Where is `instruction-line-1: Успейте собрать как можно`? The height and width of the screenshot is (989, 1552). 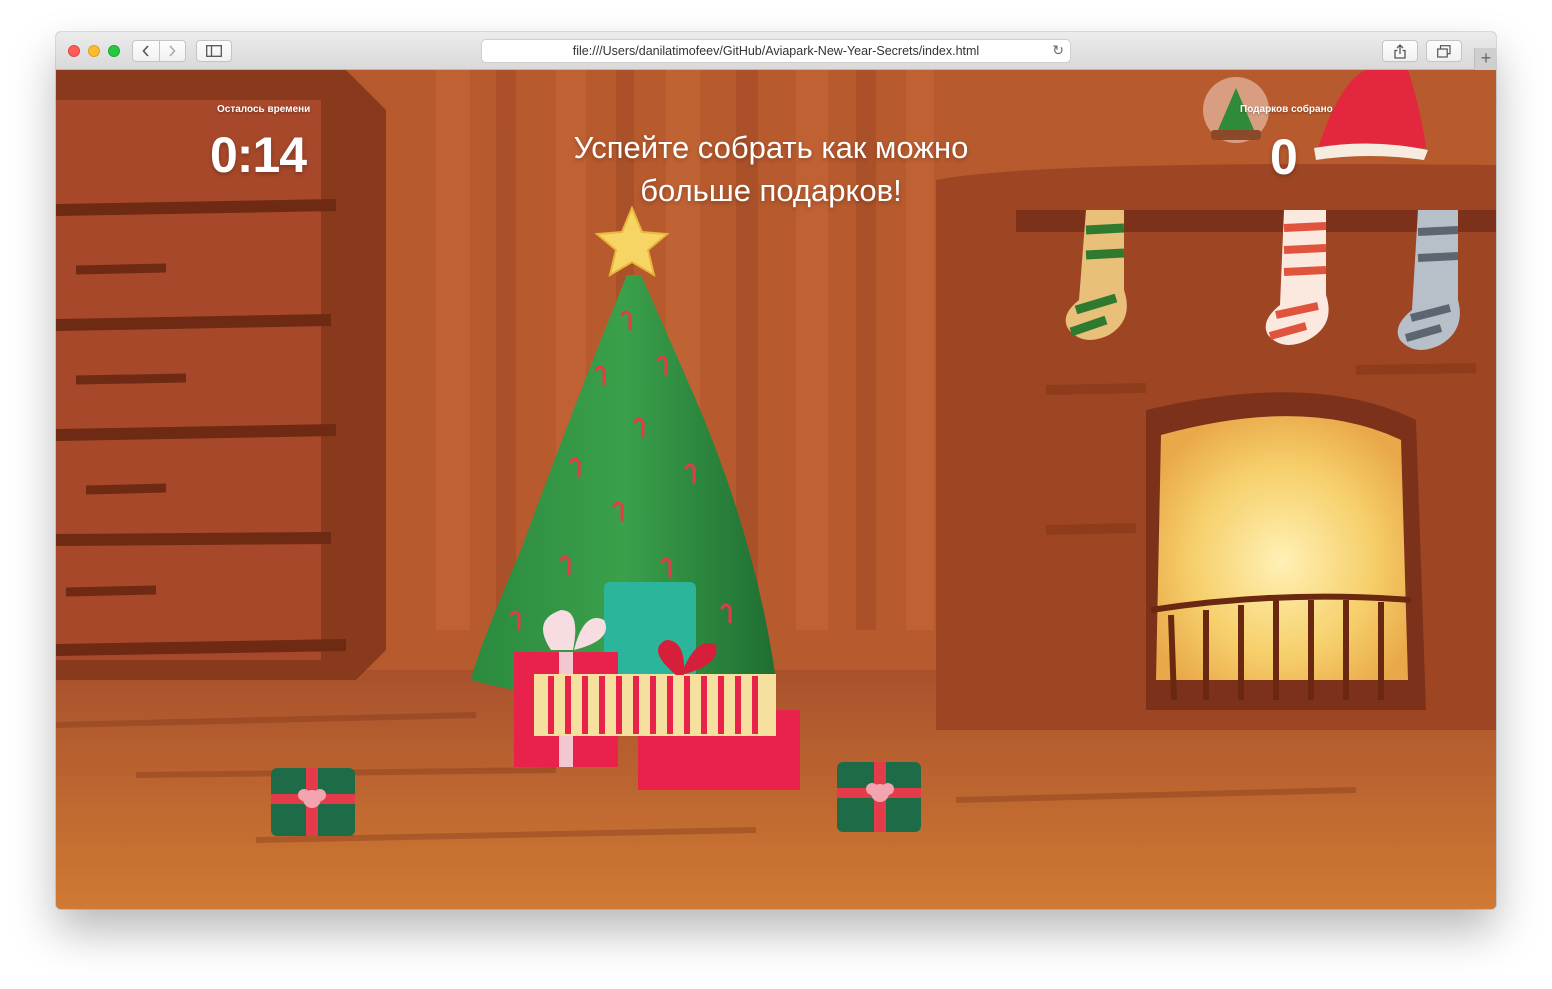
instruction-line-1: Успейте собрать как можно is located at coordinates (771, 147).